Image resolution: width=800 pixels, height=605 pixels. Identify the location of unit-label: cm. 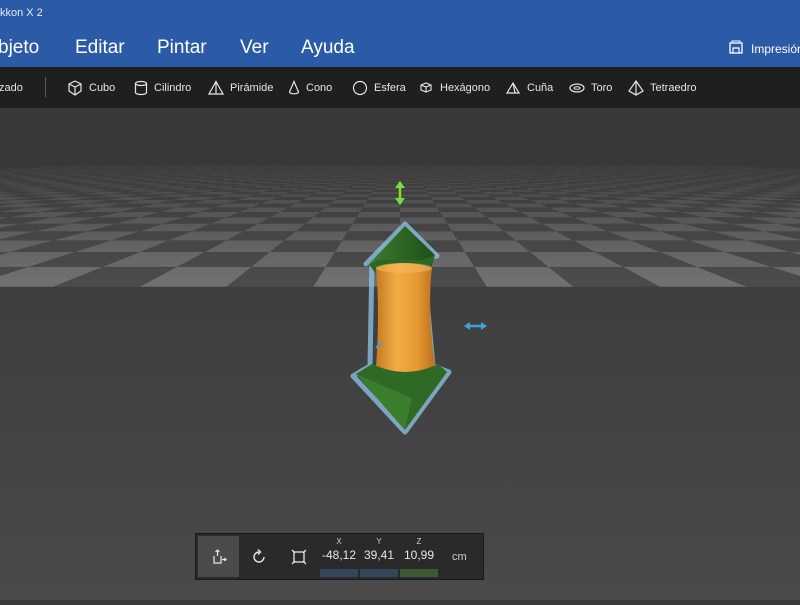
(459, 557).